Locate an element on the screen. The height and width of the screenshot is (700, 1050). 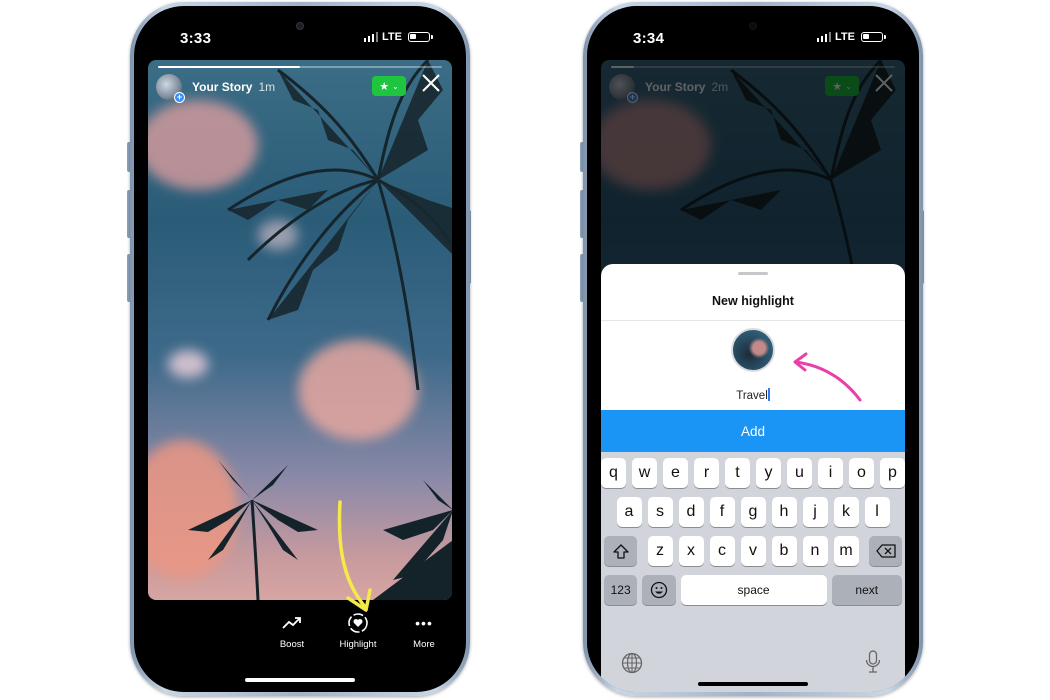
key-i: i is located at coordinates (830, 473).